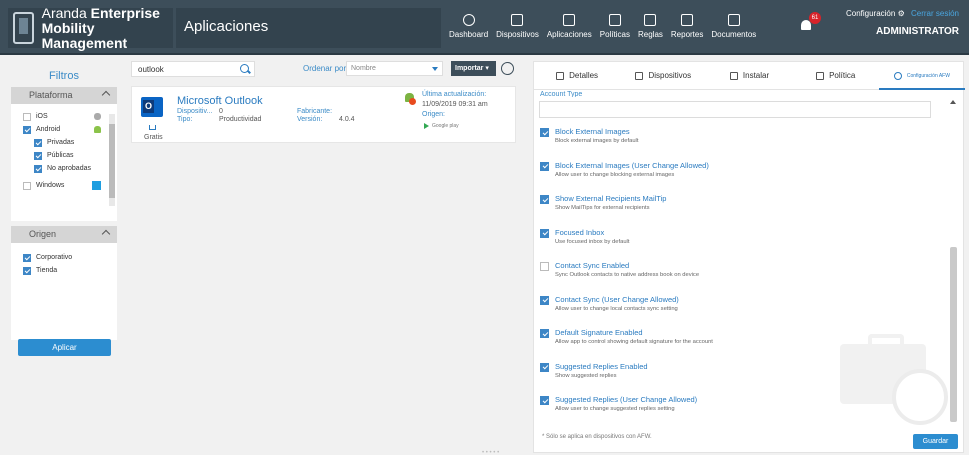 The width and height of the screenshot is (969, 455). Describe the element at coordinates (586, 375) in the screenshot. I see `setting-description: Show suggested replies` at that location.